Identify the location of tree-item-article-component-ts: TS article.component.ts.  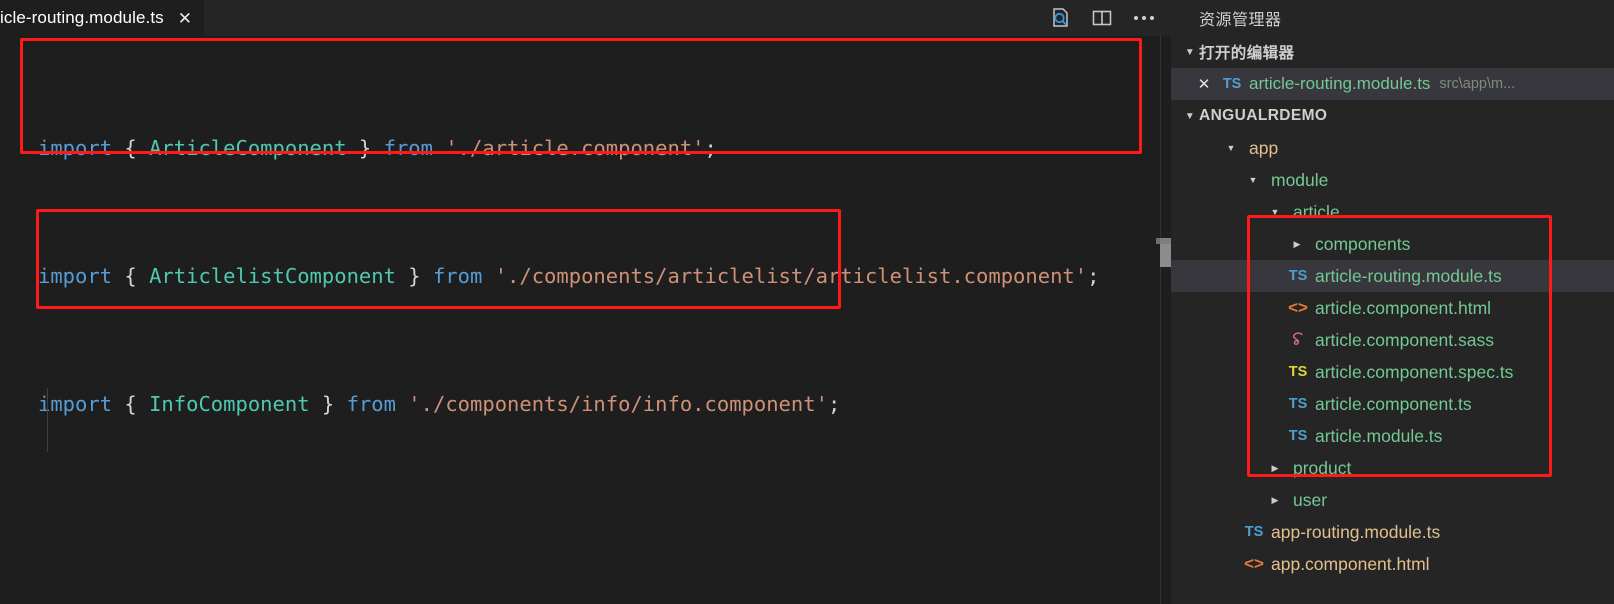
(1392, 404).